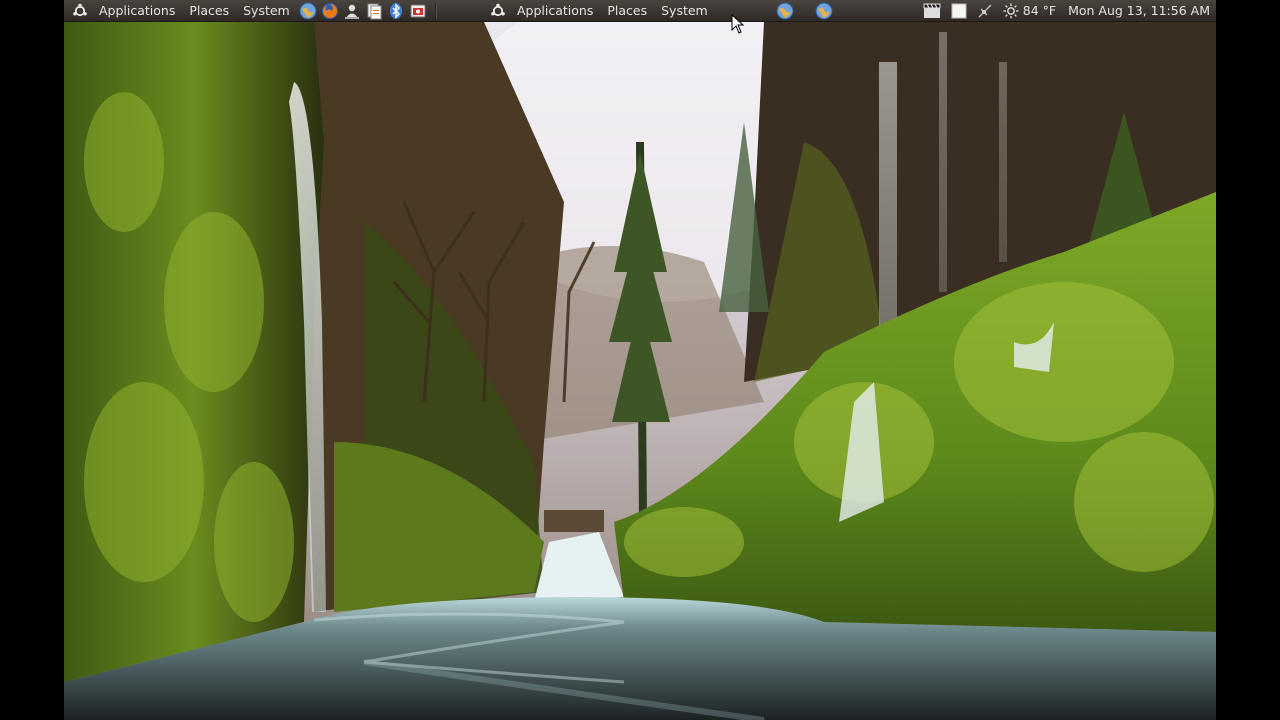 The height and width of the screenshot is (720, 1280). What do you see at coordinates (1066, 11) in the screenshot?
I see `panel-tray: 84 °F Mon Aug 13, 11:56 AM` at bounding box center [1066, 11].